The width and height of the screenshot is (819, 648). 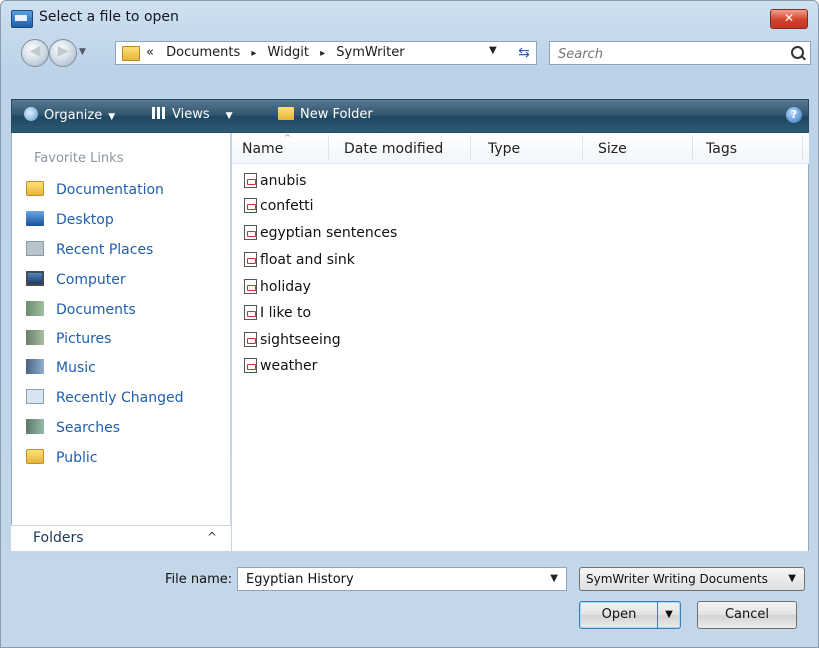 What do you see at coordinates (292, 343) in the screenshot?
I see `file-item: sightseeing` at bounding box center [292, 343].